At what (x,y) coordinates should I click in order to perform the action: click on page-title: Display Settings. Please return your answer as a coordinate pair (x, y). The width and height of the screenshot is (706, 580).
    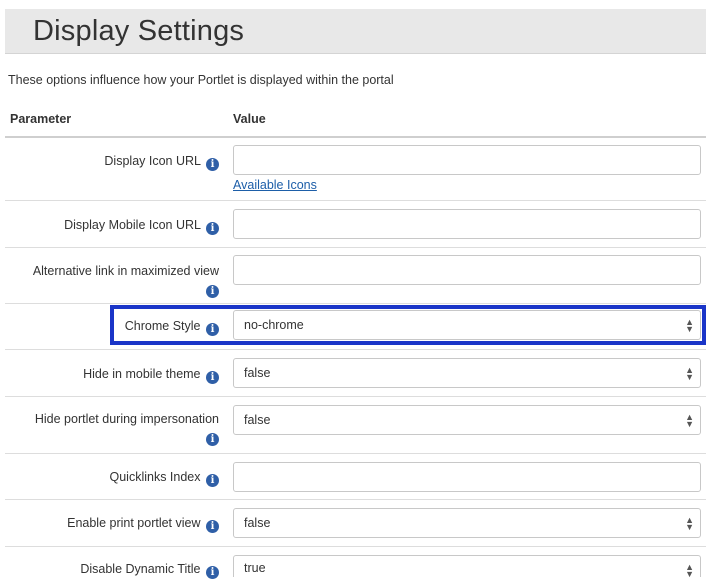
    Looking at the image, I should click on (139, 31).